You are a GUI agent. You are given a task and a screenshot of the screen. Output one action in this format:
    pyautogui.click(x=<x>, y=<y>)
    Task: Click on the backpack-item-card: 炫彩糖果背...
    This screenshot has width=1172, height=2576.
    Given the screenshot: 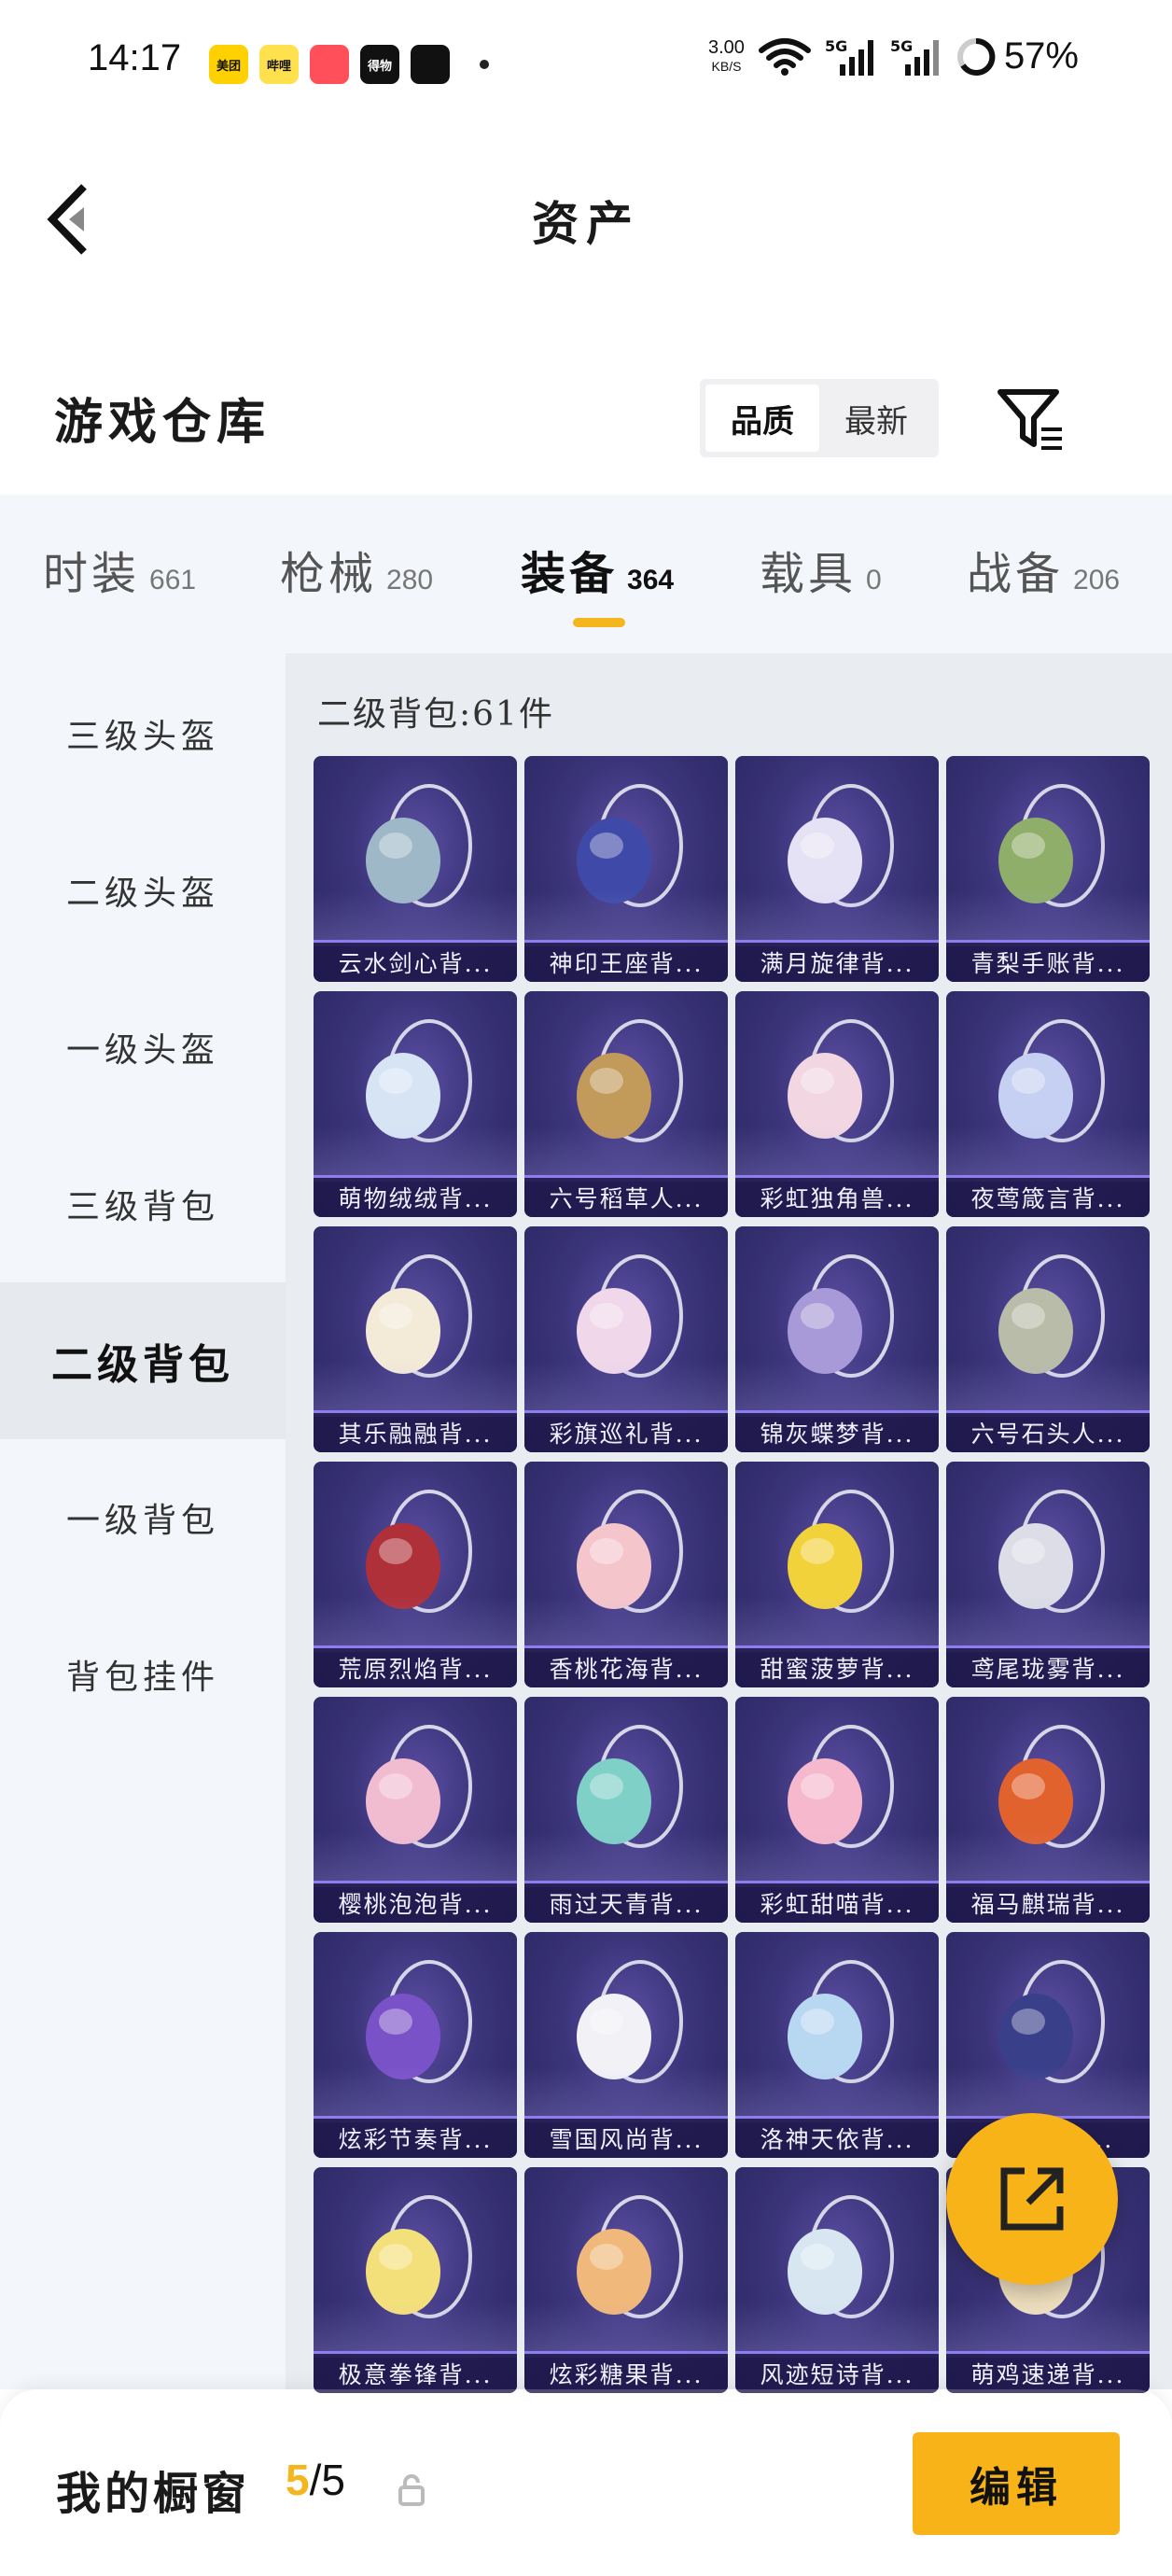 What is the action you would take?
    pyautogui.click(x=626, y=2280)
    